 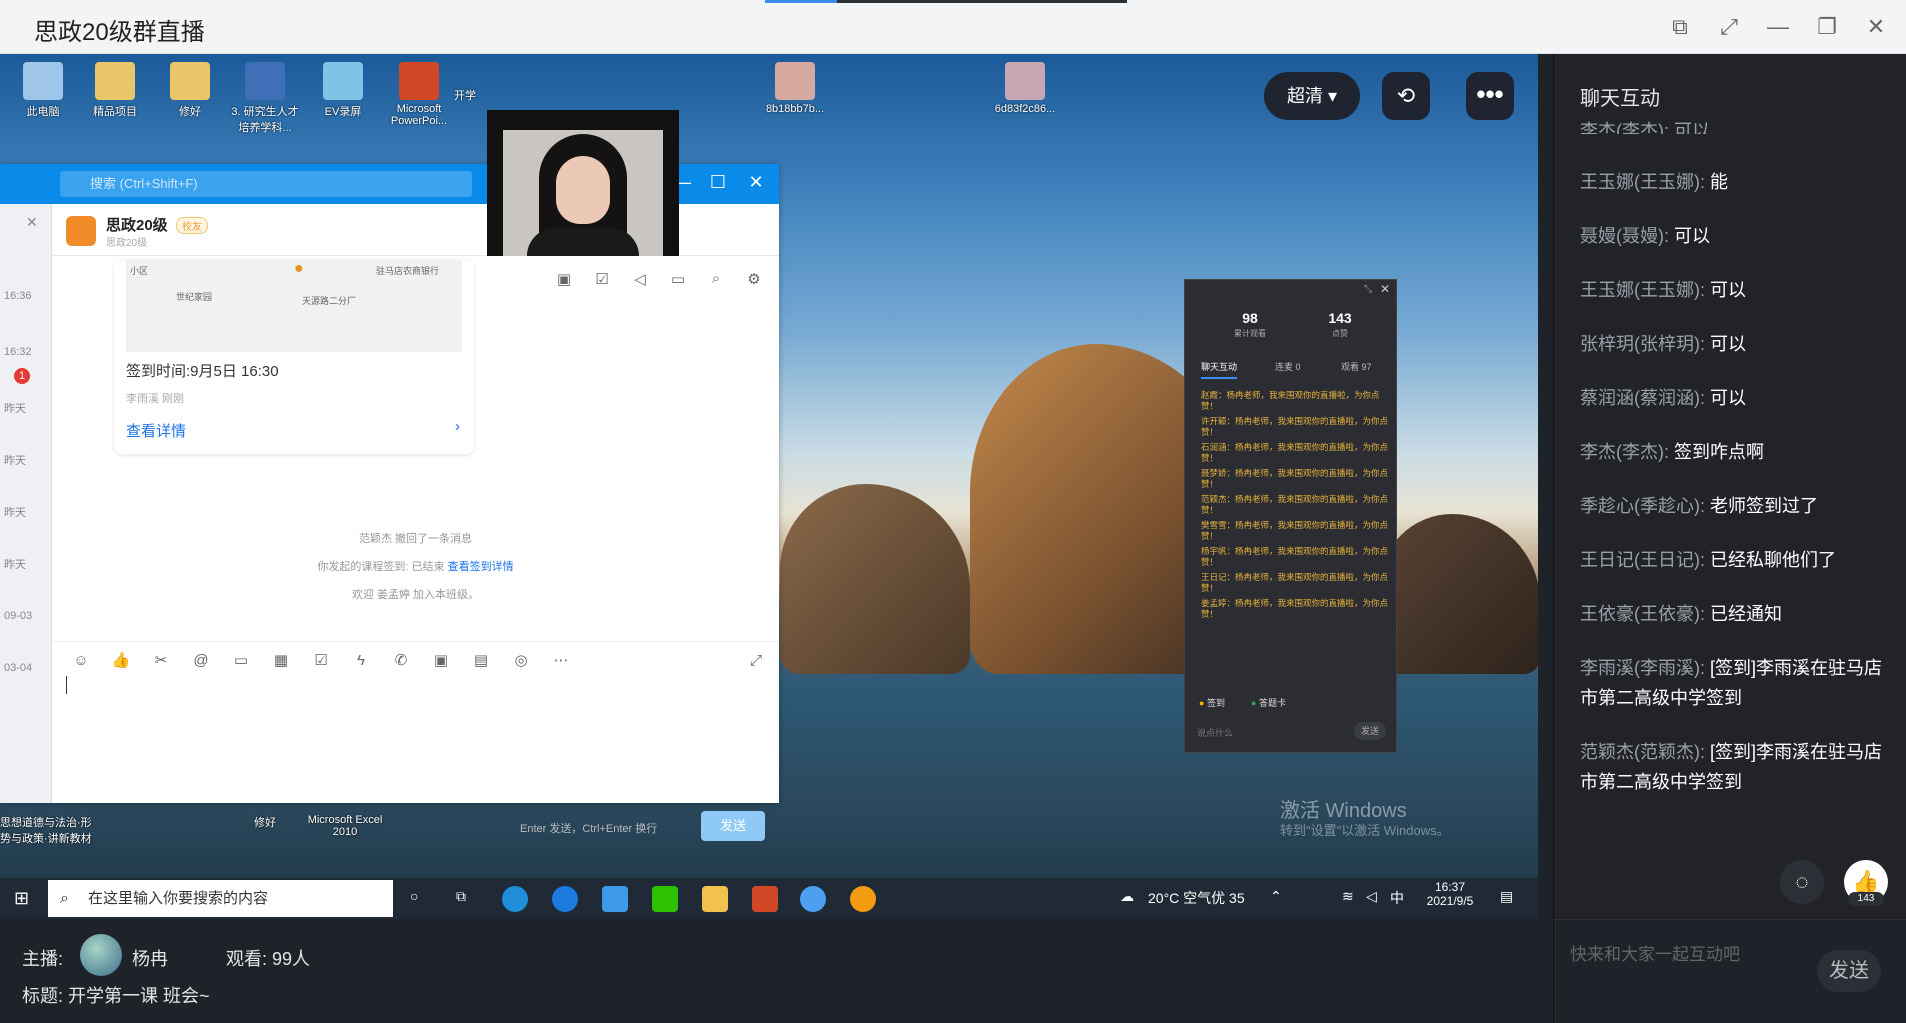 I want to click on conversation-list: ✕ 16:36 16:32 1 昨天 昨天 昨天 昨天 09-03 03-04, so click(x=26, y=503).